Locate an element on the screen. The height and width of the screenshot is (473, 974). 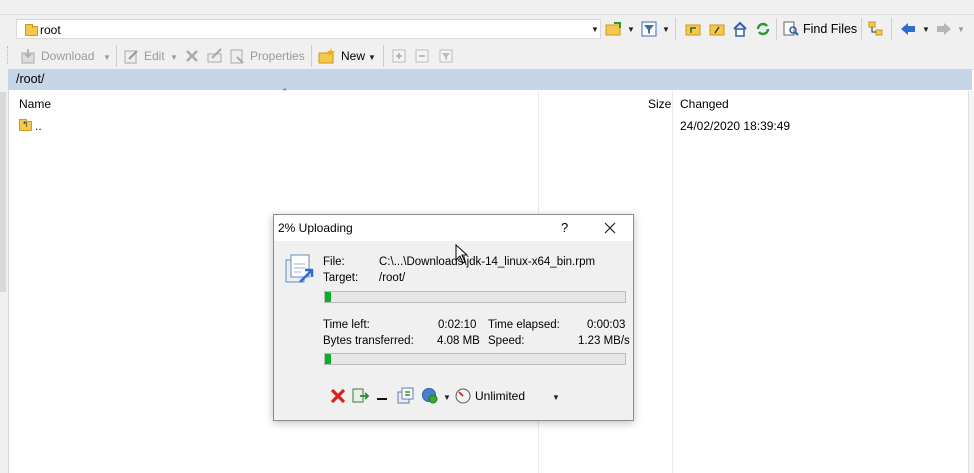
speed-value: 1.23 MB/s is located at coordinates (604, 341).